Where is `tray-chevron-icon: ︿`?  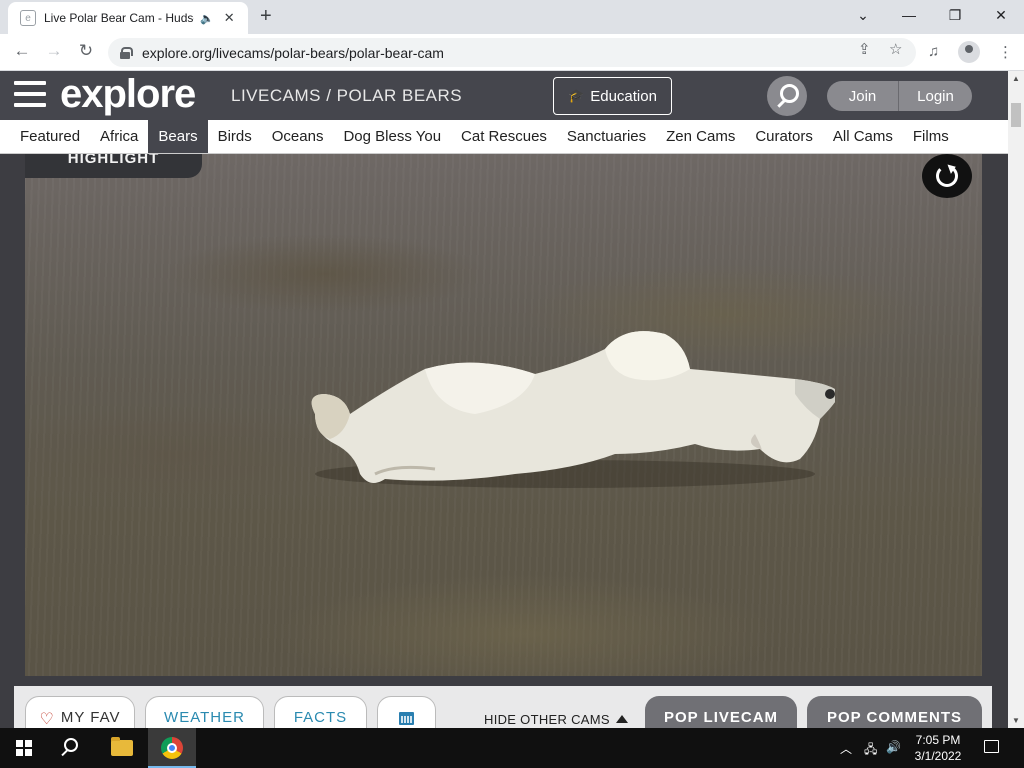
tray-chevron-icon: ︿ is located at coordinates (846, 748).